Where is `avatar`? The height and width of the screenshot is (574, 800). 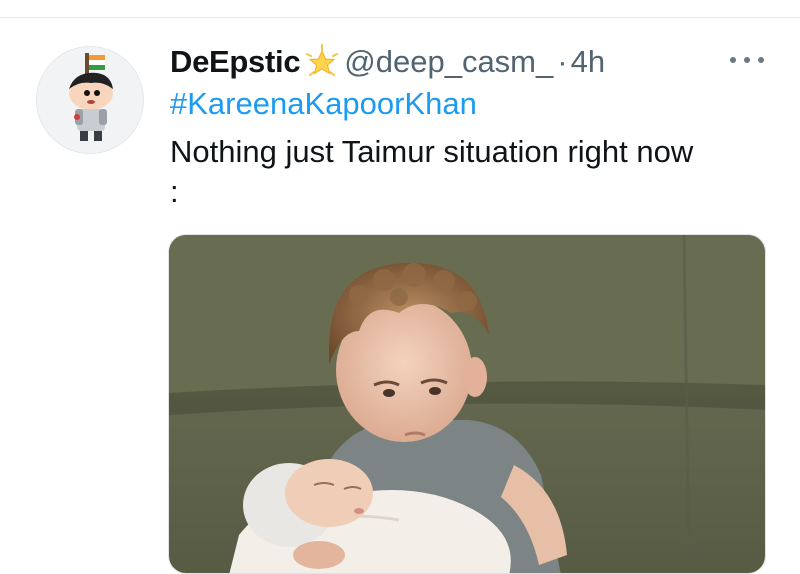 avatar is located at coordinates (90, 100).